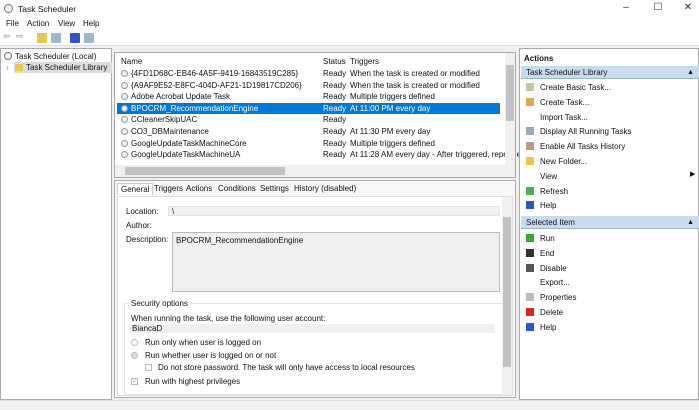  I want to click on task-name: Adobe Acrobat Update Task, so click(181, 97).